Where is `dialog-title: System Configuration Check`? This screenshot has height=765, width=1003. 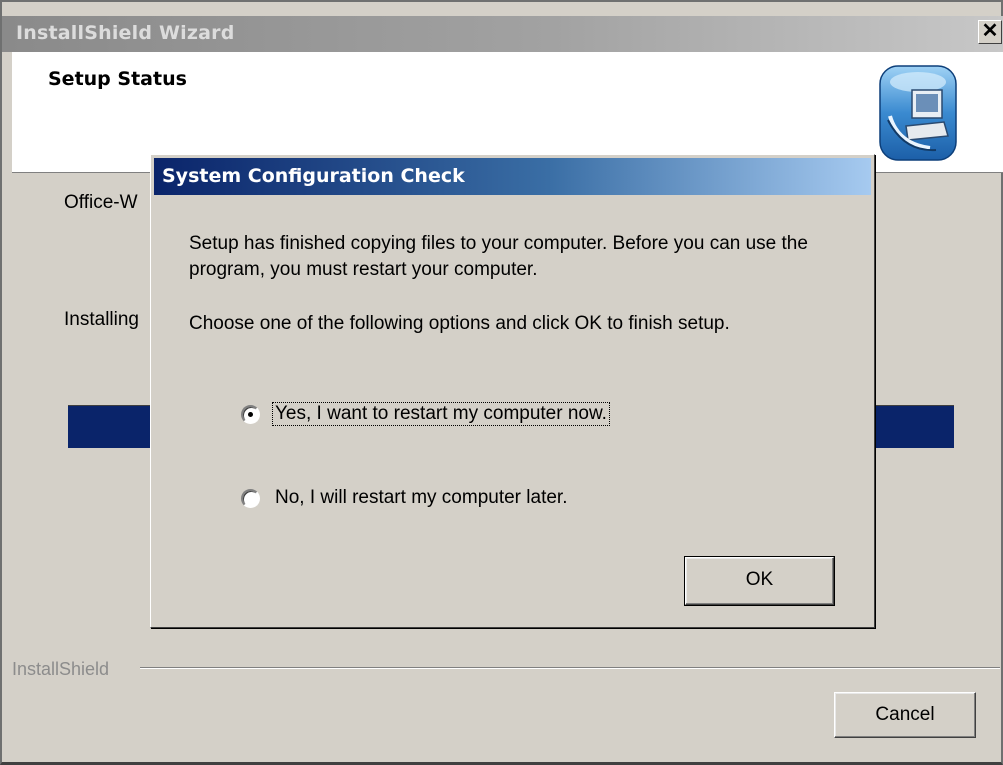 dialog-title: System Configuration Check is located at coordinates (313, 176).